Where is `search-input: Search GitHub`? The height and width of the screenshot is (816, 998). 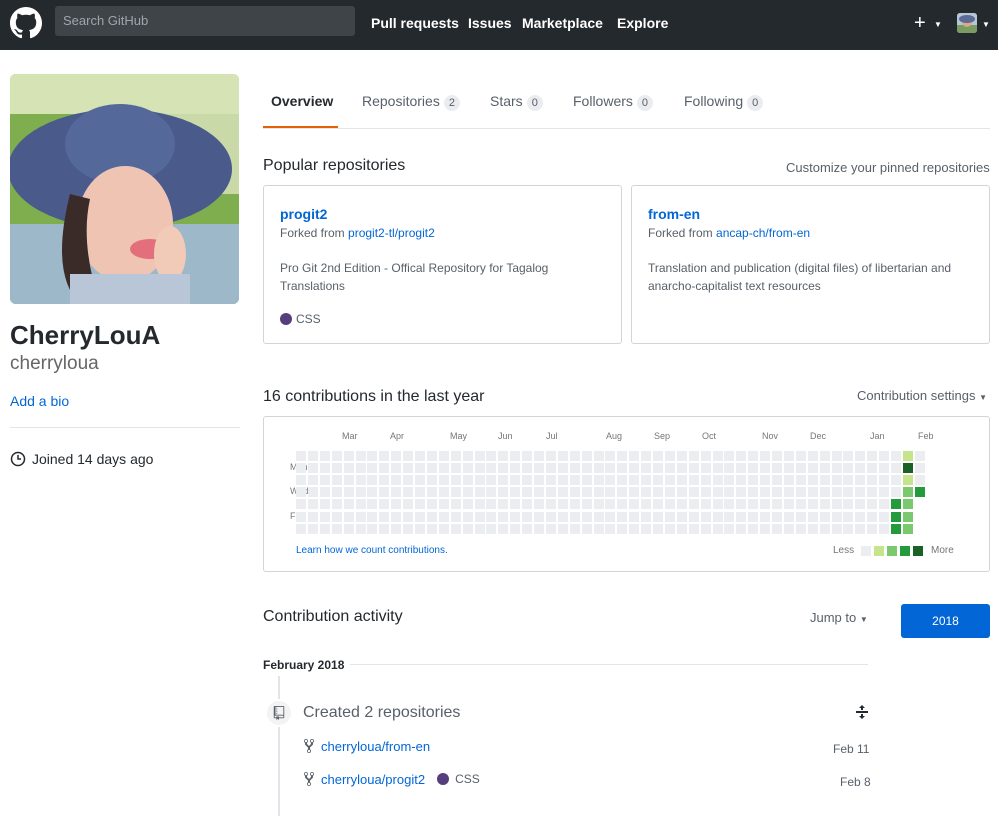 search-input: Search GitHub is located at coordinates (205, 21).